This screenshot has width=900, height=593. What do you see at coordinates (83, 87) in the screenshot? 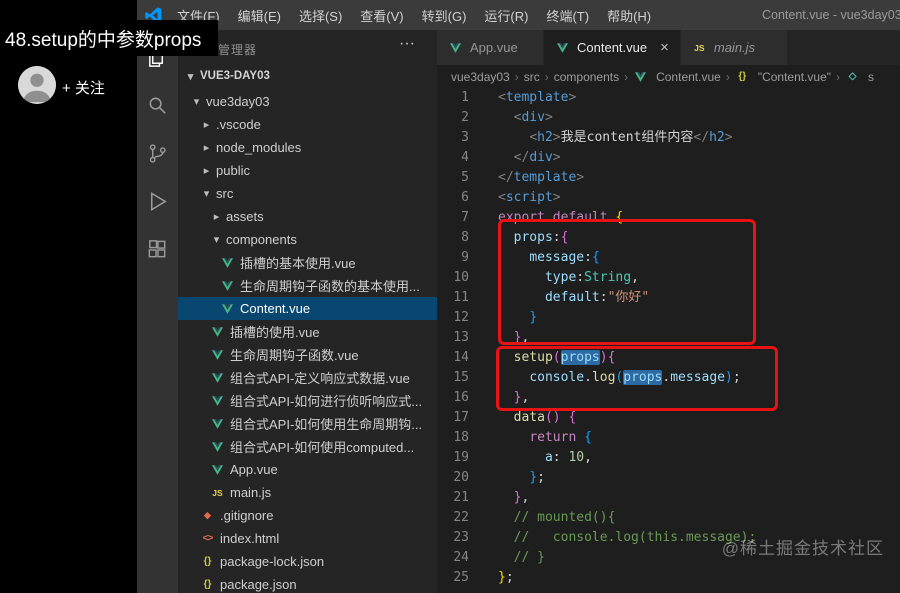
I see `follow-button: + 关注` at bounding box center [83, 87].